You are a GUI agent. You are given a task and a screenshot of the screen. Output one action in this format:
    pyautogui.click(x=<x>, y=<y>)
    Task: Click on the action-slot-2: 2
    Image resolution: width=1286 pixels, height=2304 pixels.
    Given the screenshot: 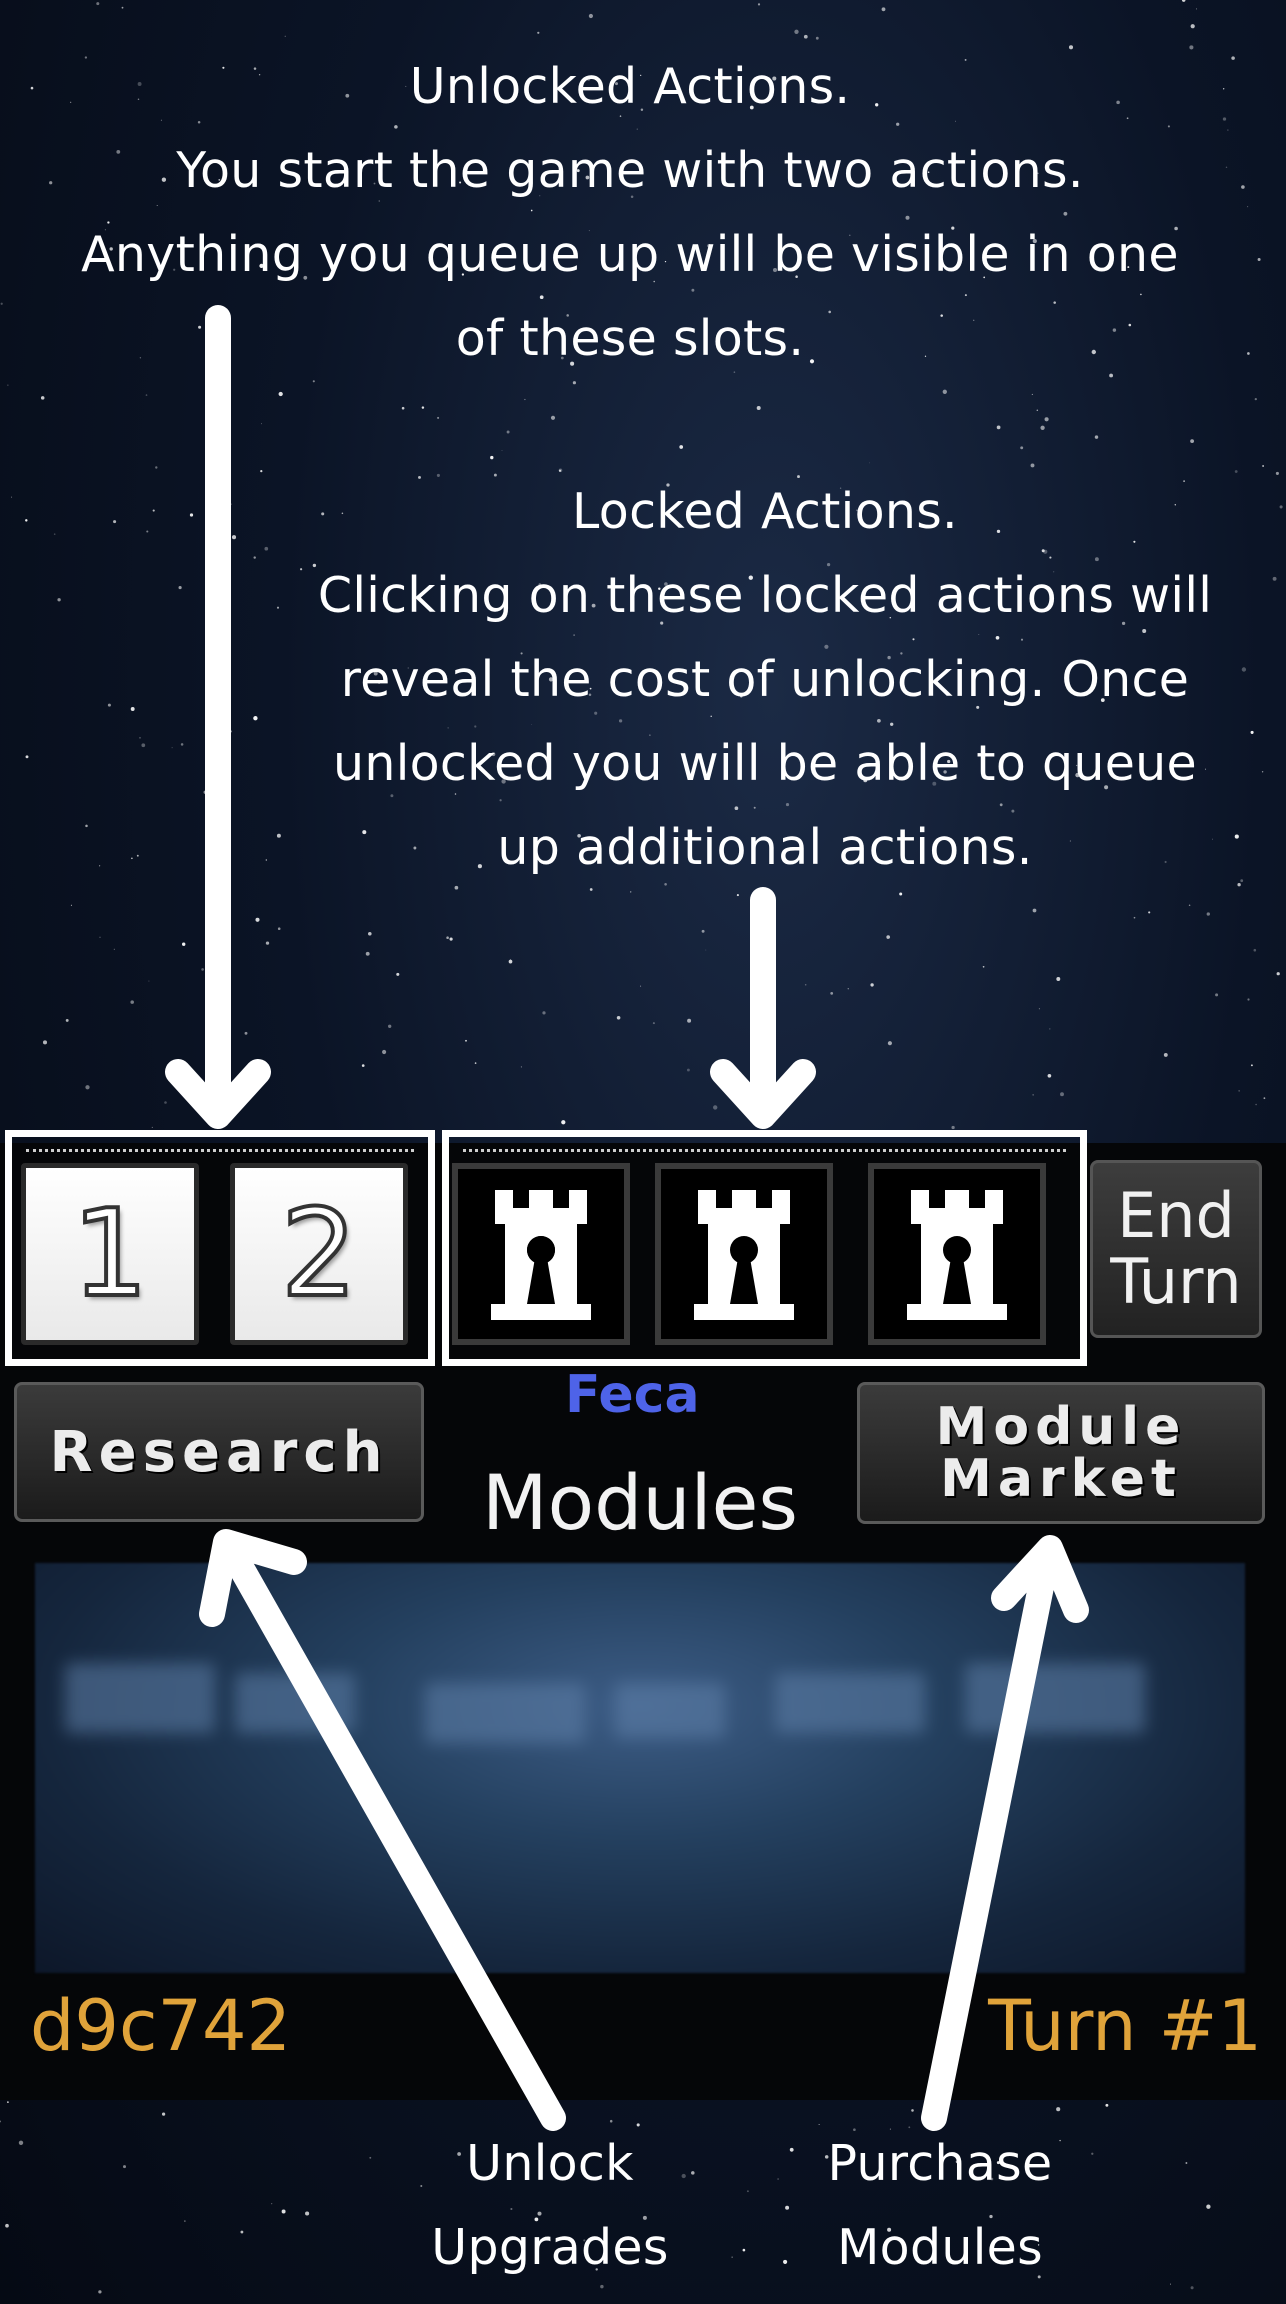 What is the action you would take?
    pyautogui.click(x=319, y=1254)
    